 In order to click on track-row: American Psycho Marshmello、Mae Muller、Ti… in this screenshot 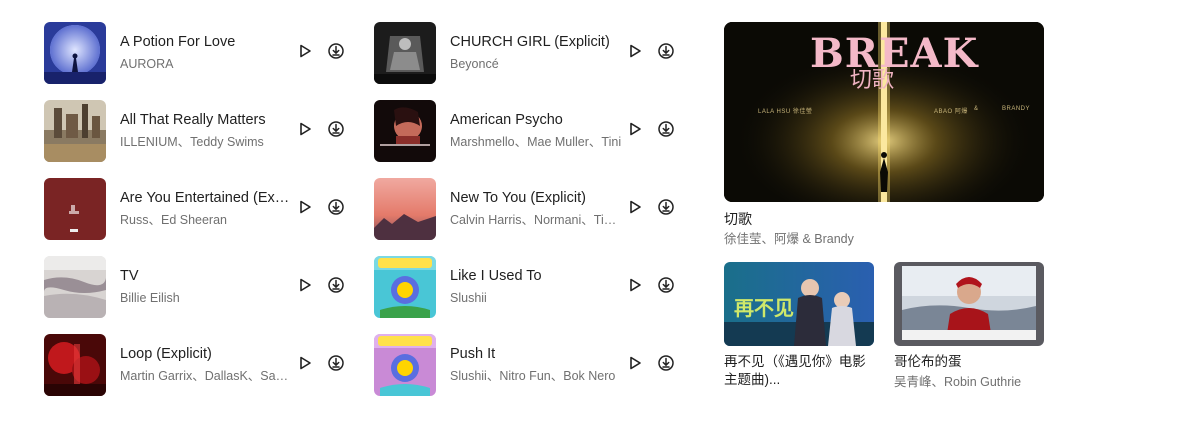, I will do `click(524, 131)`.